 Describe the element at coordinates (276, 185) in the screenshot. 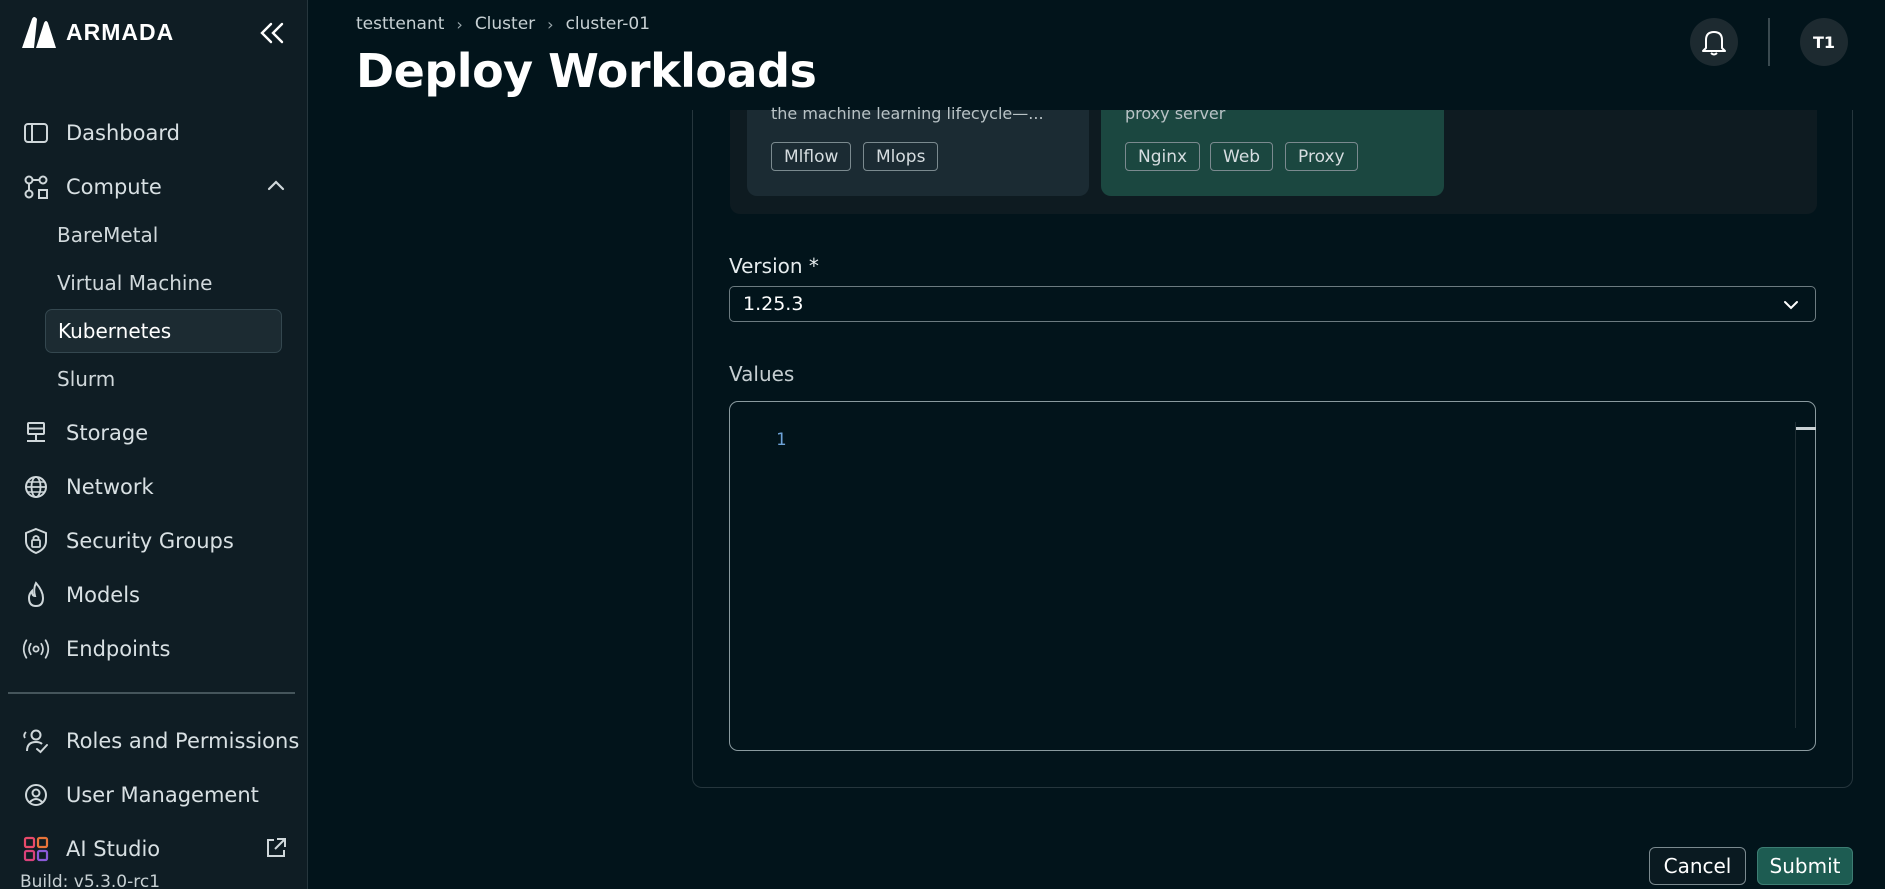

I see `chevron-up-icon` at that location.